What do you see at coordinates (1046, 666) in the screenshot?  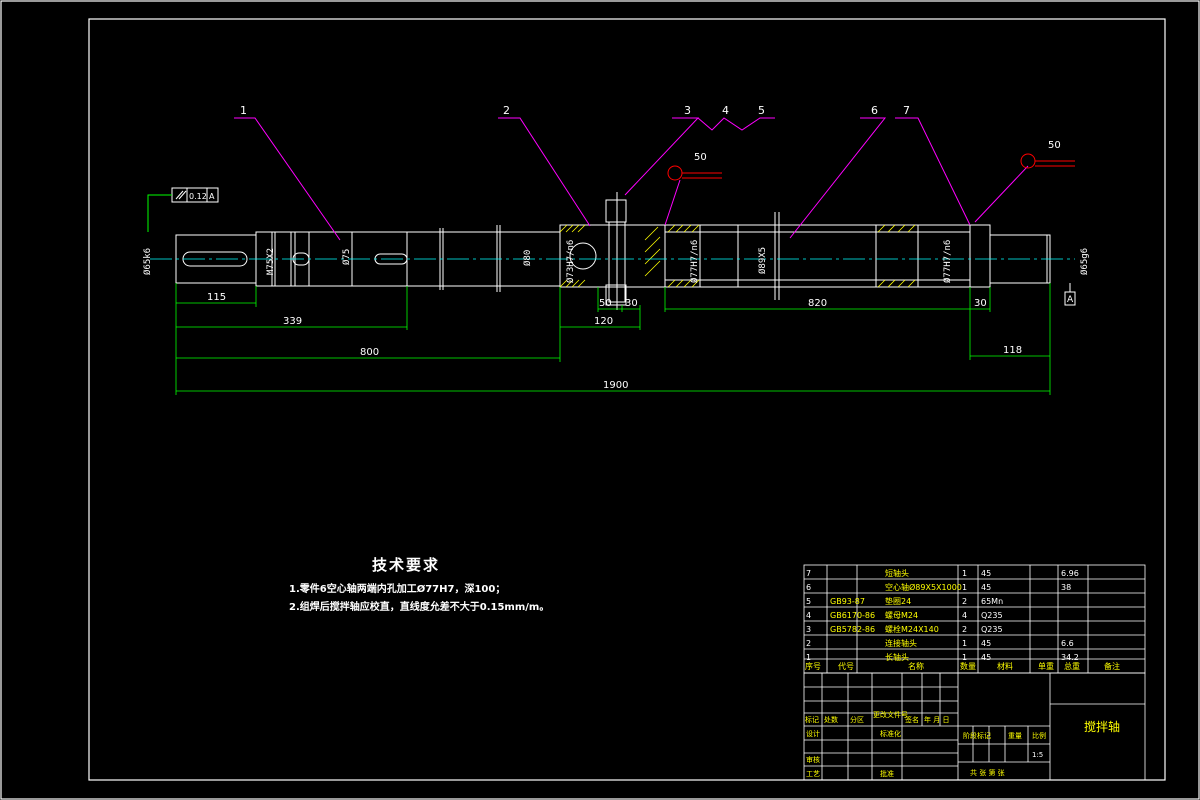 I see `parts-header-cell: 单重` at bounding box center [1046, 666].